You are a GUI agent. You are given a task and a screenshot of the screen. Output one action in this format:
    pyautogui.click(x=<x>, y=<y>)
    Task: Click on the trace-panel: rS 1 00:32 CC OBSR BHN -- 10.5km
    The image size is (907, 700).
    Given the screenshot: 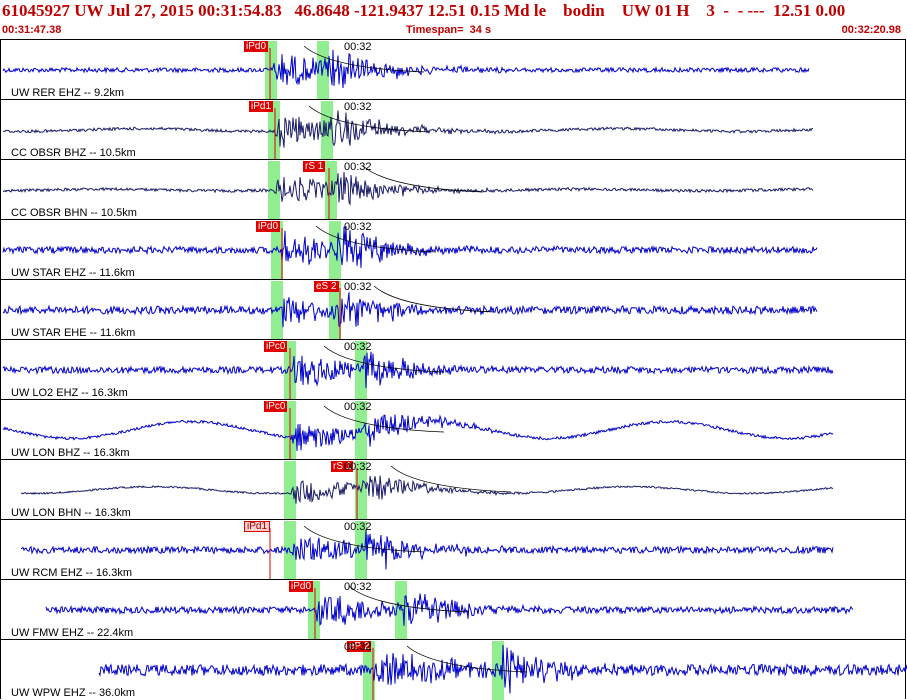 What is the action you would take?
    pyautogui.click(x=453, y=189)
    